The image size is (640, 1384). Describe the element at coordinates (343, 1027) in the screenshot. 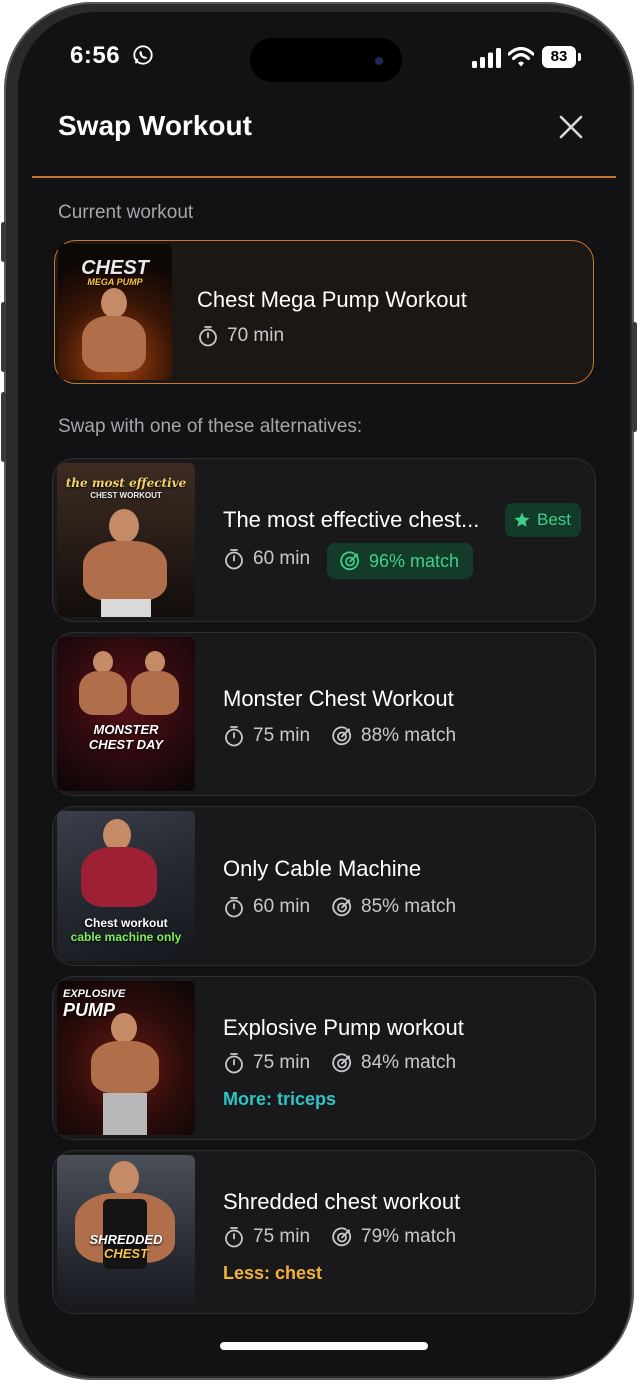

I see `alternative-title: Explosive Pump workout` at that location.